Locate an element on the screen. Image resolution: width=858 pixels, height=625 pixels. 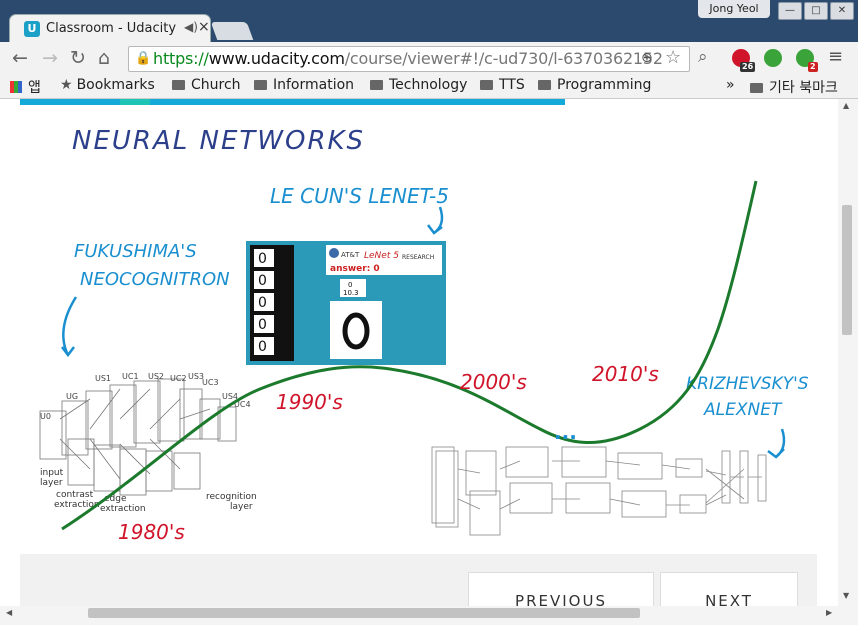
menu-icon: ≡ is located at coordinates (835, 56).